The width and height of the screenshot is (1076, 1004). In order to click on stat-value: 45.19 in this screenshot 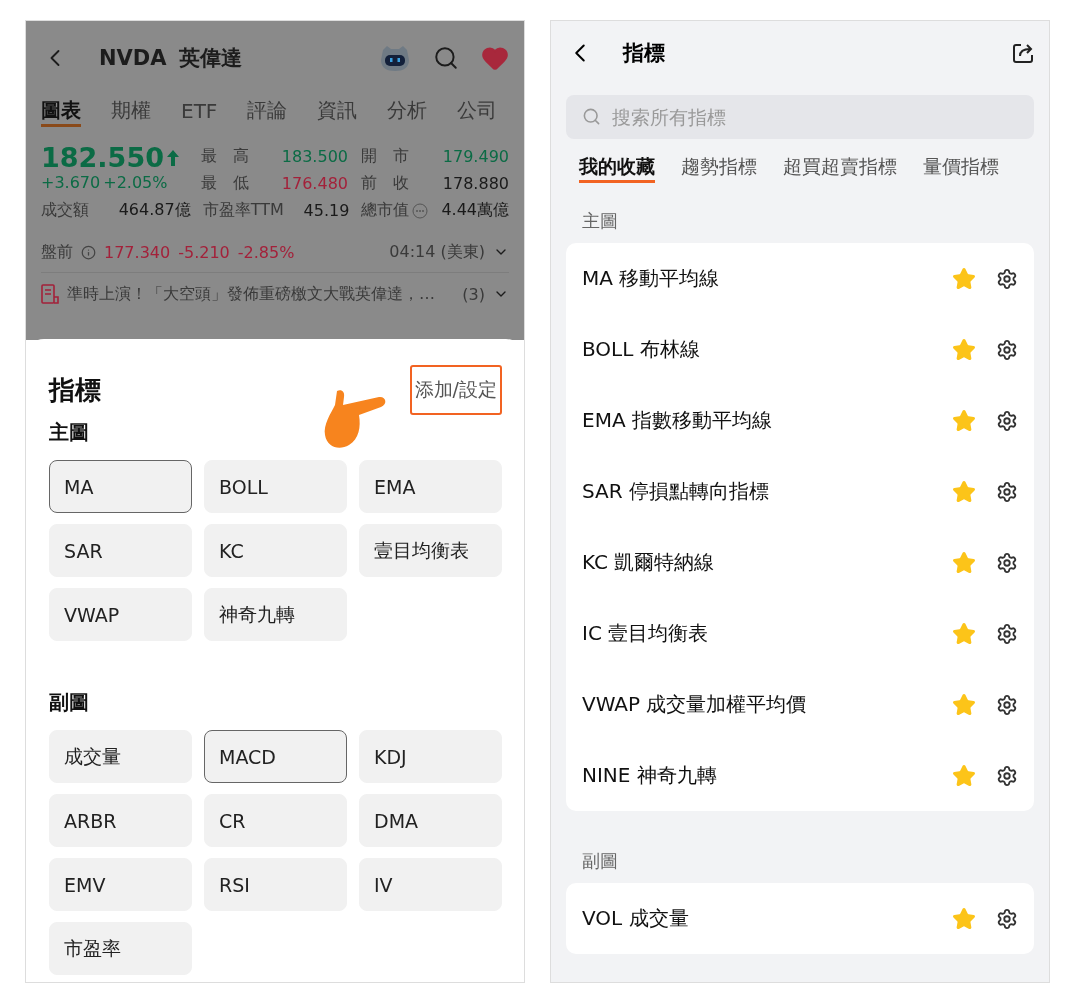, I will do `click(326, 210)`.